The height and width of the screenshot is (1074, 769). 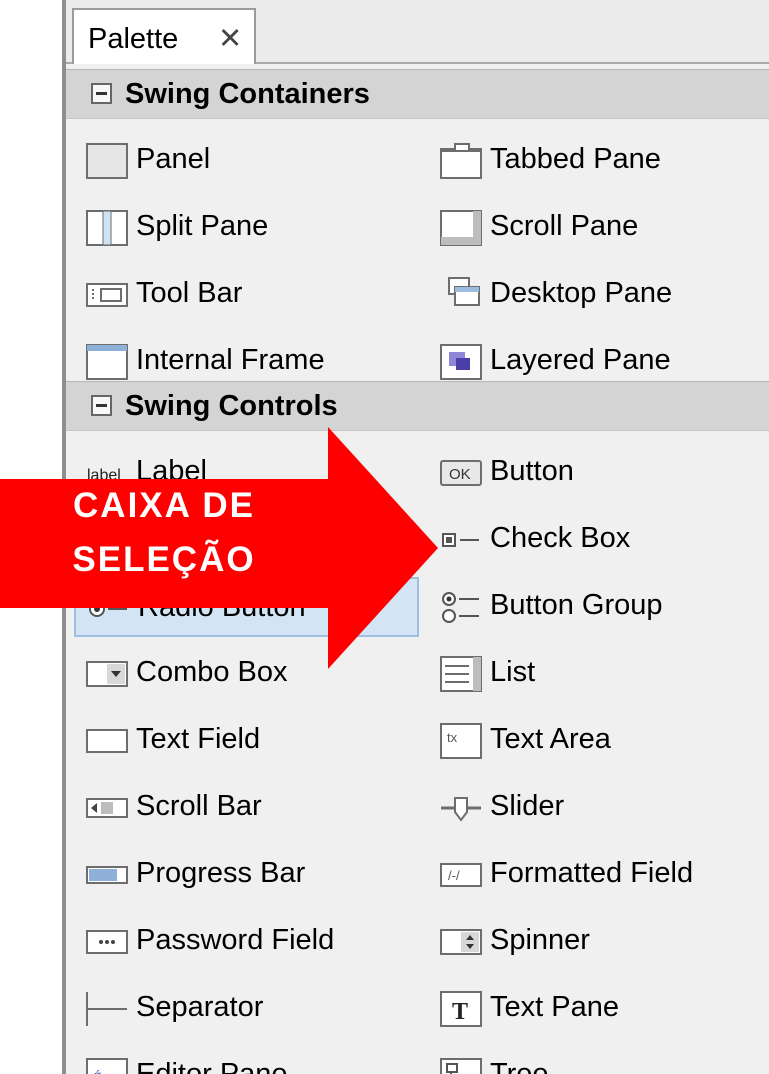 What do you see at coordinates (580, 360) in the screenshot?
I see `palette-item-label: Layered Pane` at bounding box center [580, 360].